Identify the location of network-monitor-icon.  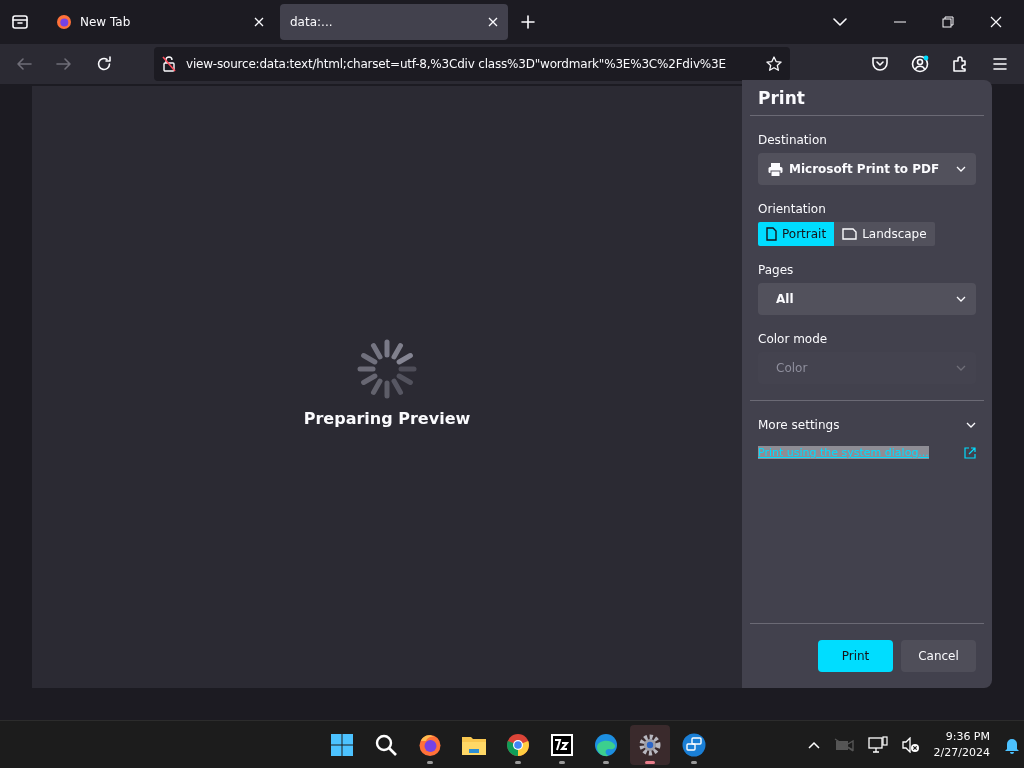
(877, 744).